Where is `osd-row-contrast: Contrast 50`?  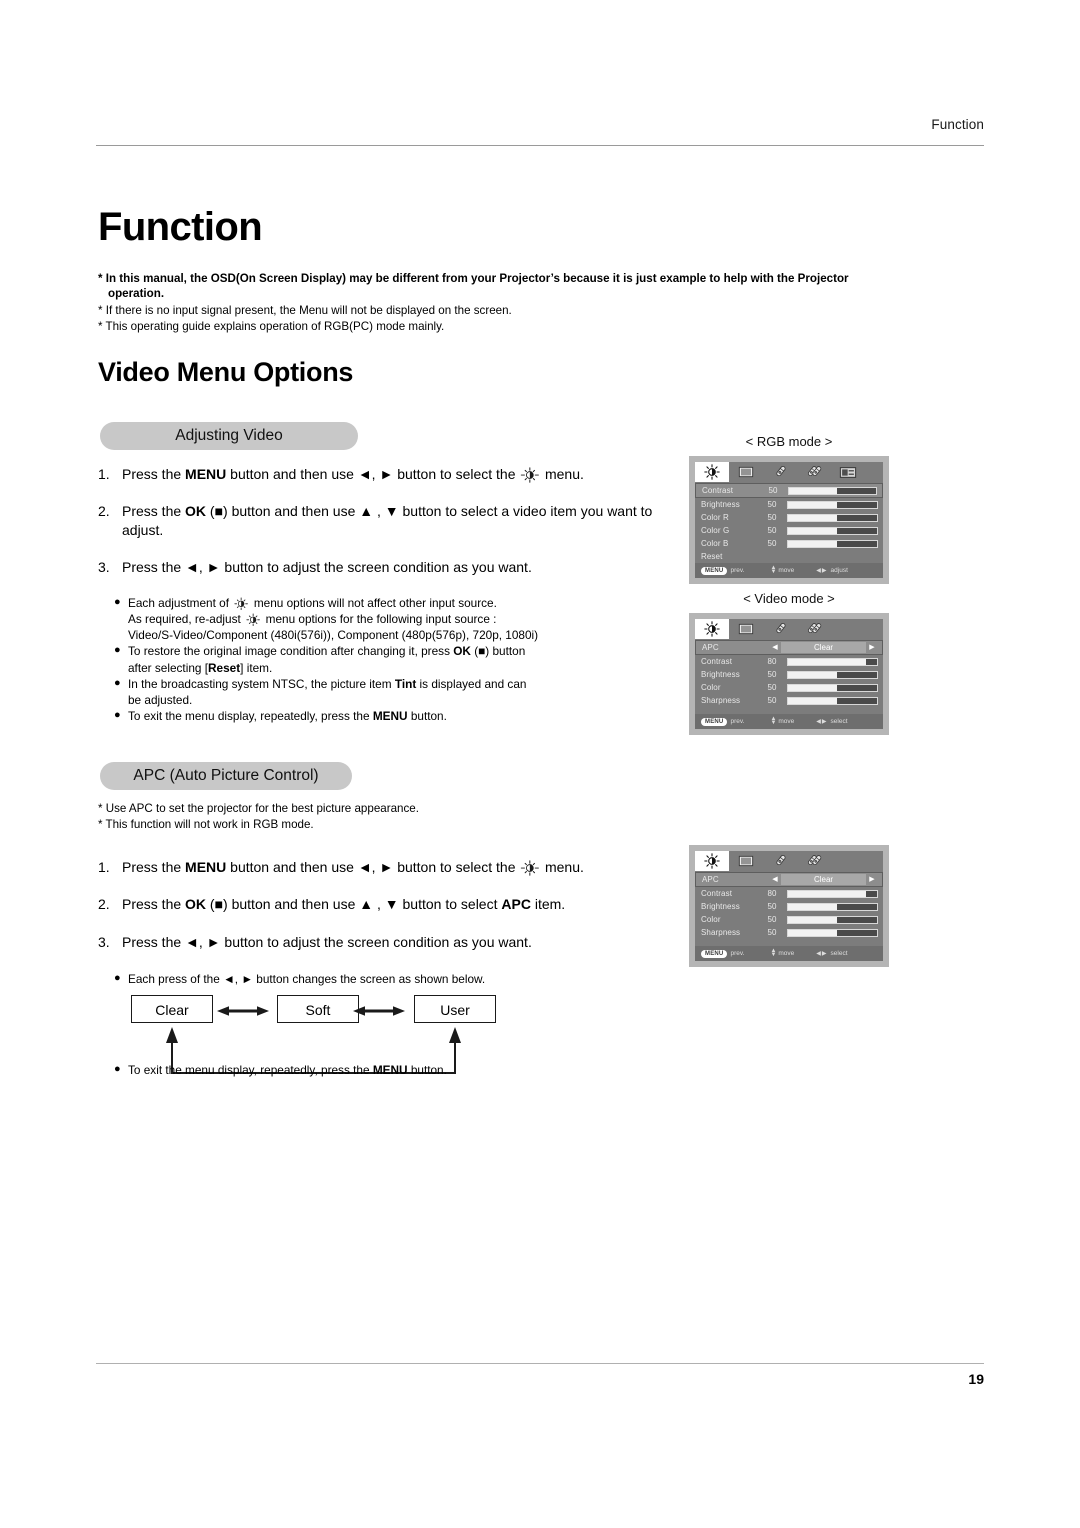 osd-row-contrast: Contrast 50 is located at coordinates (789, 490).